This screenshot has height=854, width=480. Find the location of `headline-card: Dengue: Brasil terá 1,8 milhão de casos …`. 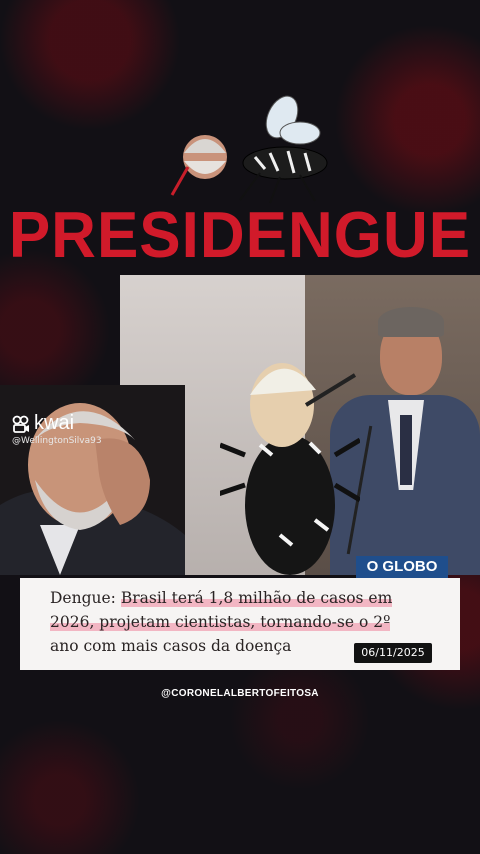

headline-card: Dengue: Brasil terá 1,8 milhão de casos … is located at coordinates (240, 624).